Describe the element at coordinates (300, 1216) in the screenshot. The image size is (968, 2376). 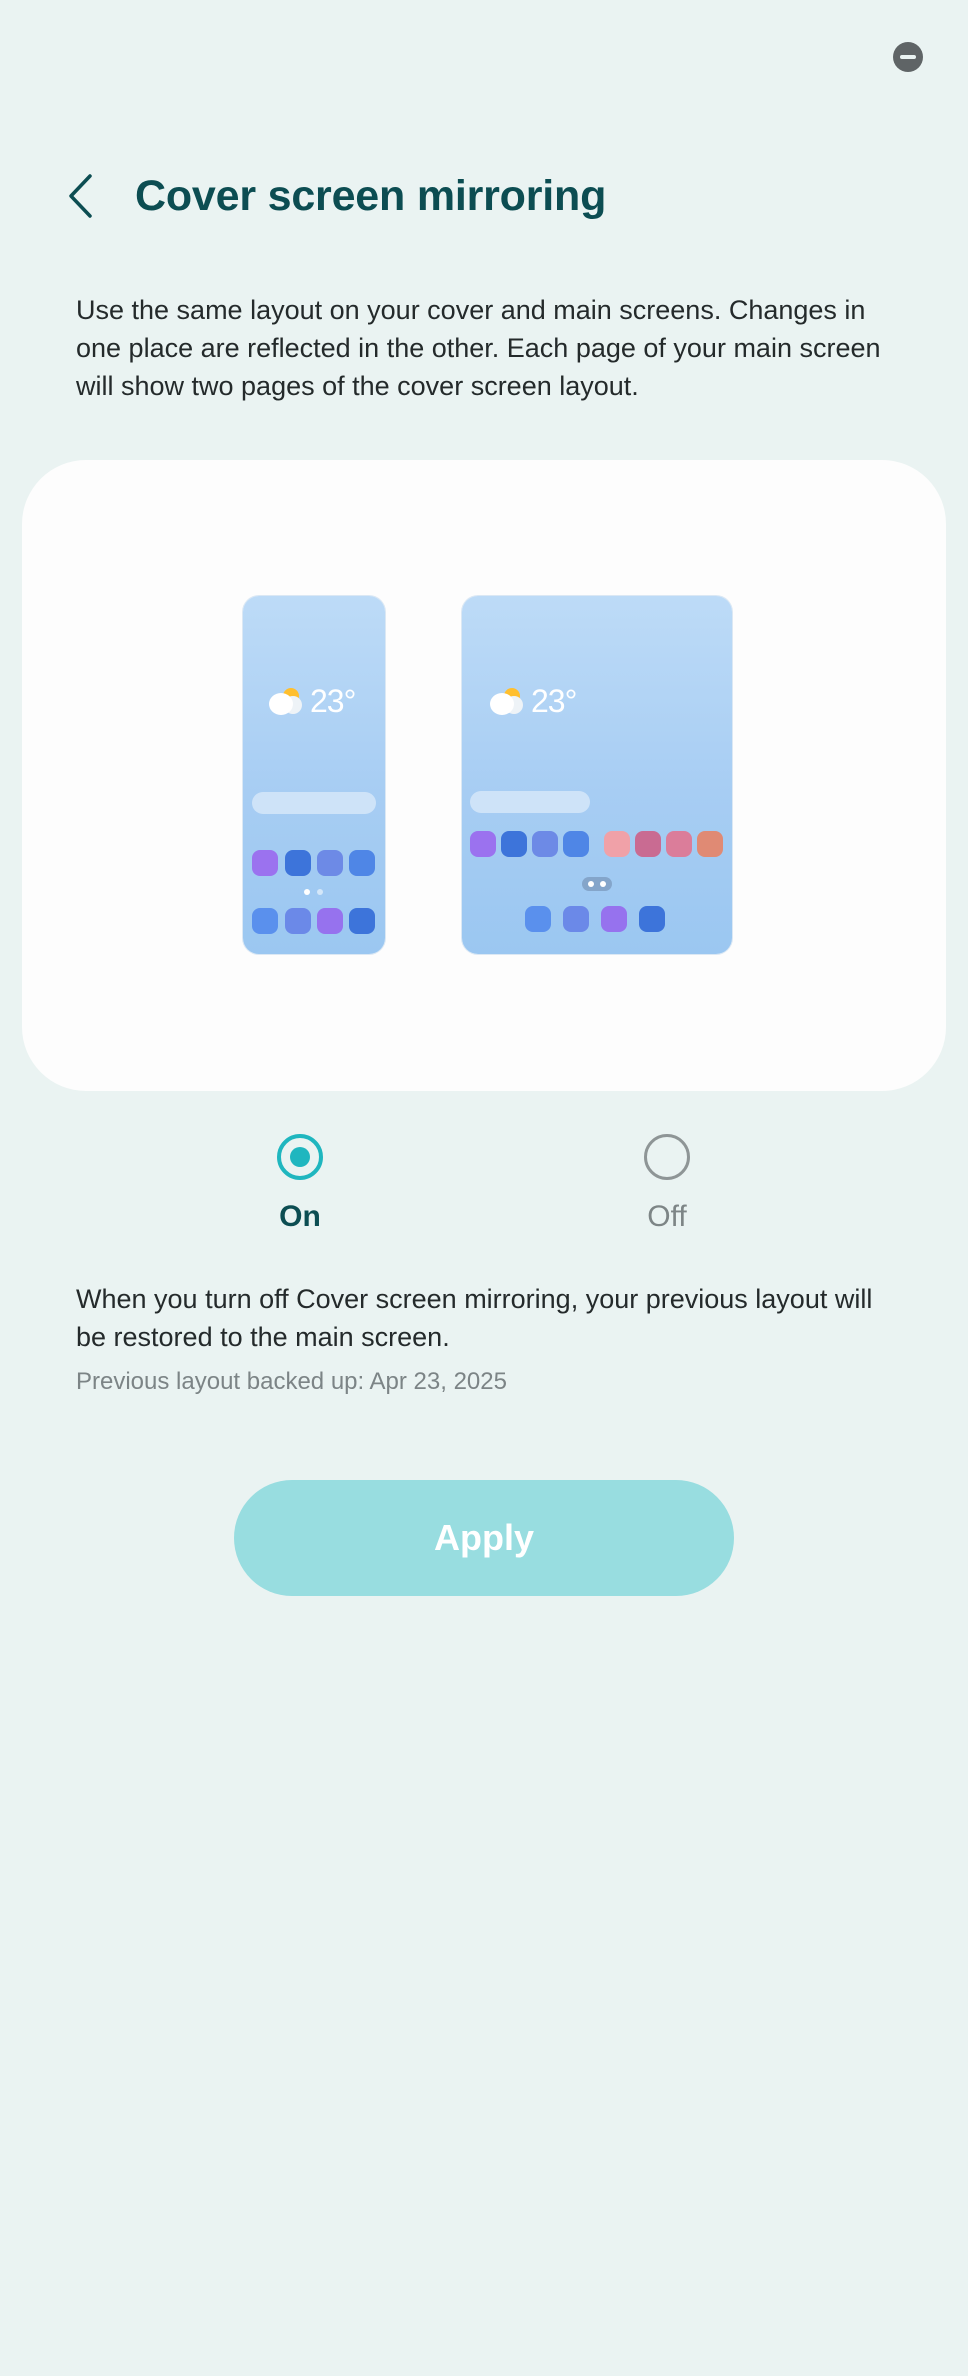
I see `option-on-label: On` at that location.